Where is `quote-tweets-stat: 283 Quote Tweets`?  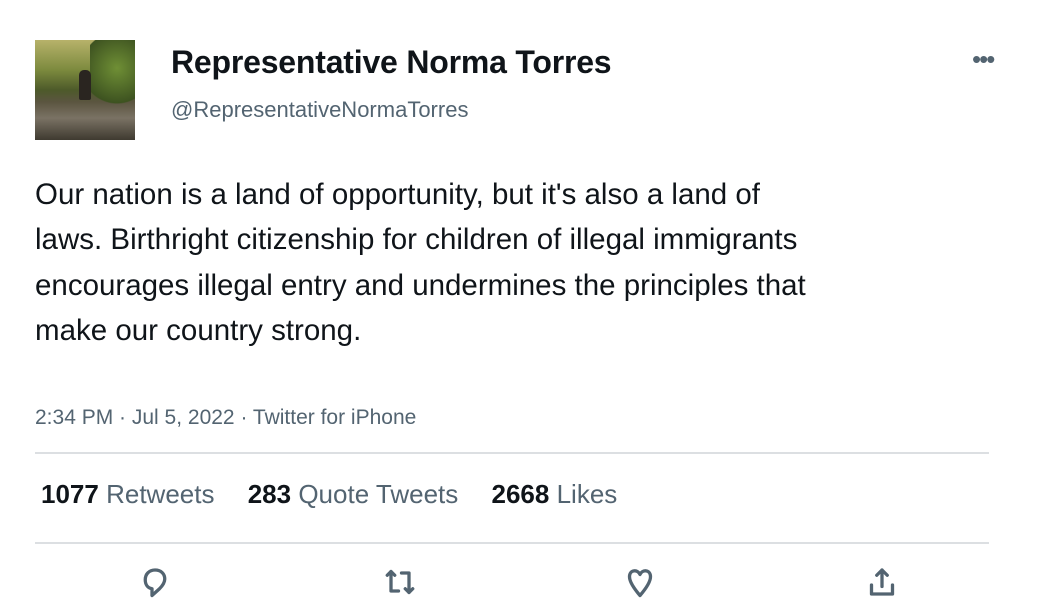
quote-tweets-stat: 283 Quote Tweets is located at coordinates (353, 494).